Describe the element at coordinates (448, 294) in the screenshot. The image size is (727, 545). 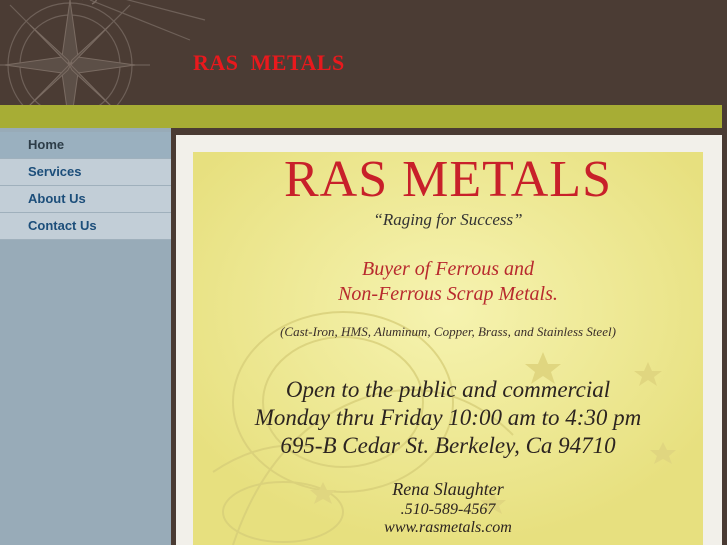
I see `flyer-buyer-line-2: Non-Ferrous Scrap Metals.` at that location.